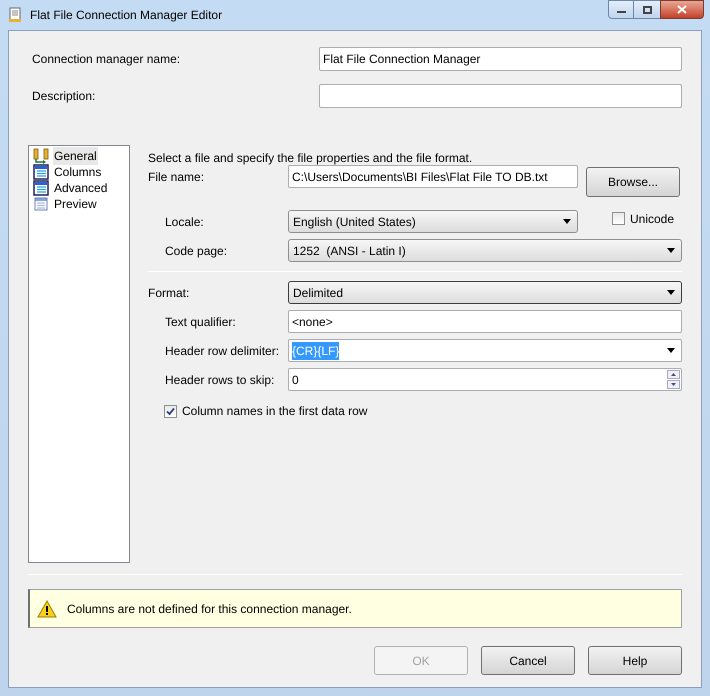 This screenshot has width=710, height=696. Describe the element at coordinates (635, 660) in the screenshot. I see `dialog-button: Help` at that location.